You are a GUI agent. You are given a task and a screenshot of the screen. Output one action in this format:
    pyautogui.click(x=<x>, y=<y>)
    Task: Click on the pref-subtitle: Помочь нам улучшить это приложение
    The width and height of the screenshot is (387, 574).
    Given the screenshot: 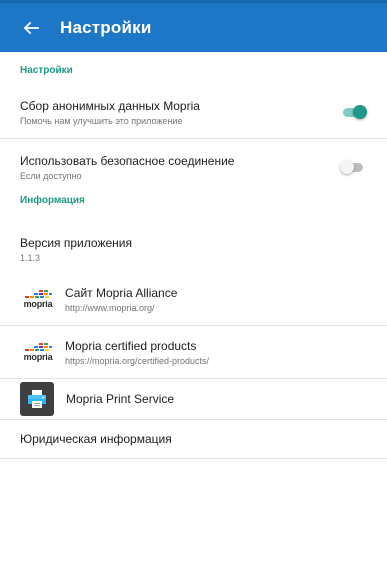 What is the action you would take?
    pyautogui.click(x=101, y=120)
    